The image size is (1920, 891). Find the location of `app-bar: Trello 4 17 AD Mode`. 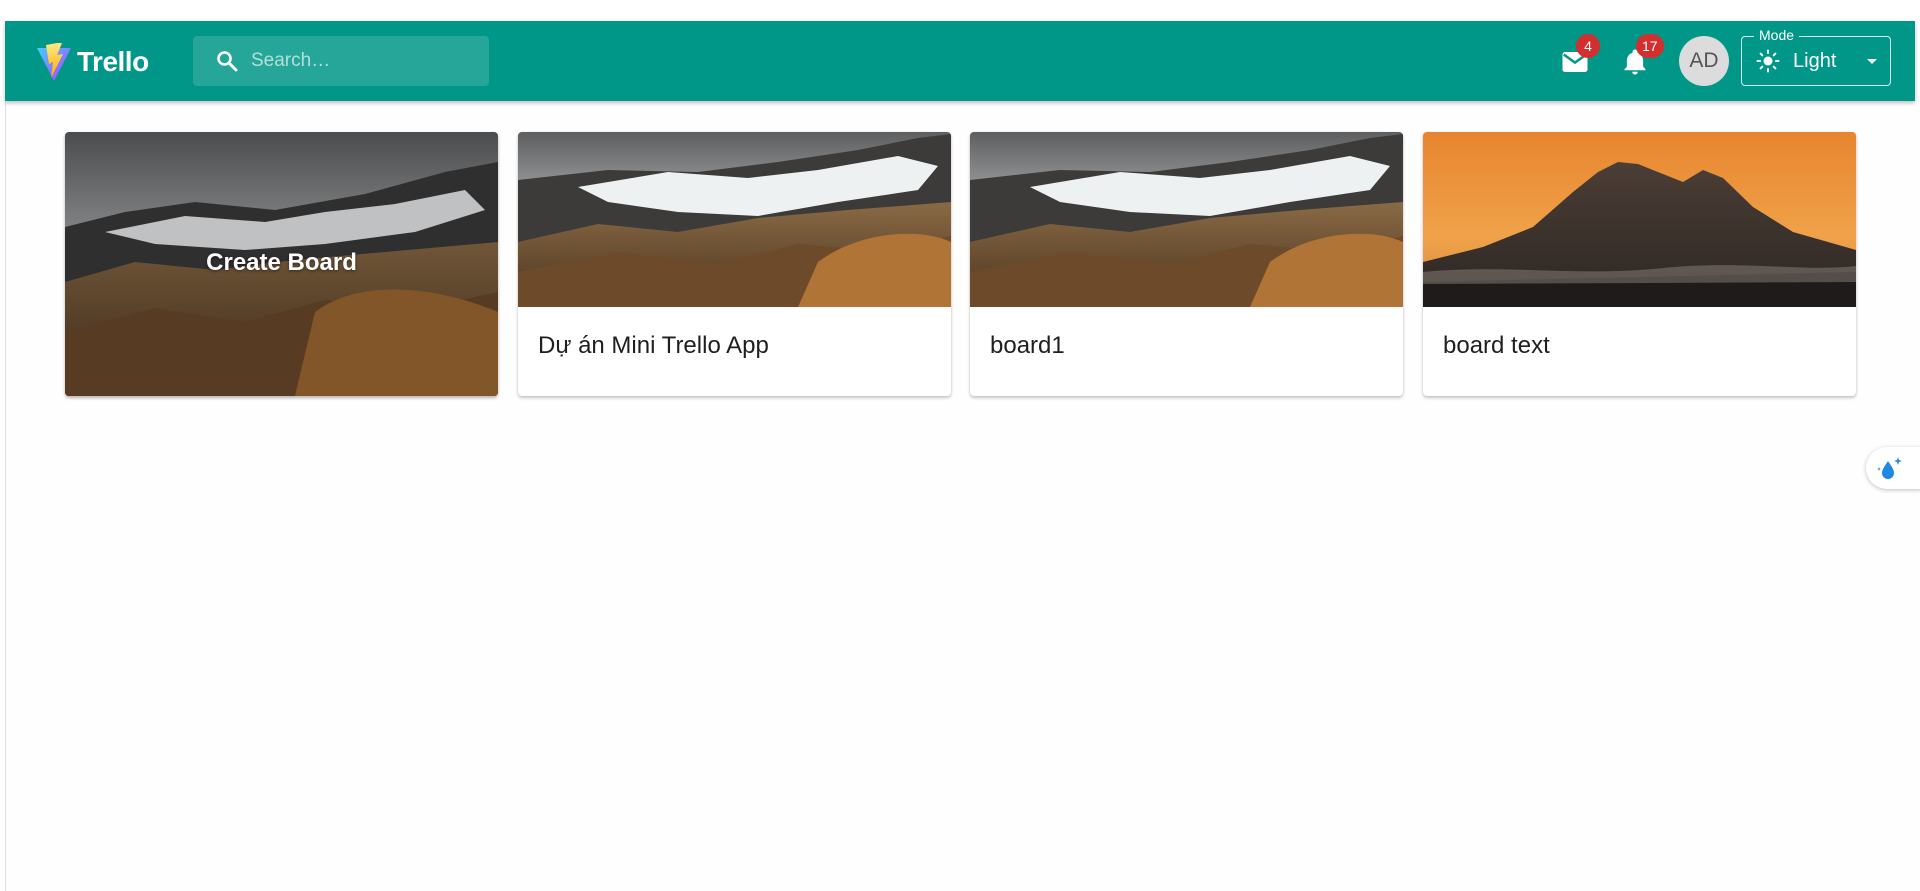

app-bar: Trello 4 17 AD Mode is located at coordinates (960, 61).